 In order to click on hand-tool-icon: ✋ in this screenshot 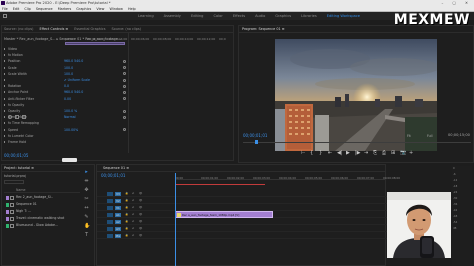, I will do `click(87, 226)`.